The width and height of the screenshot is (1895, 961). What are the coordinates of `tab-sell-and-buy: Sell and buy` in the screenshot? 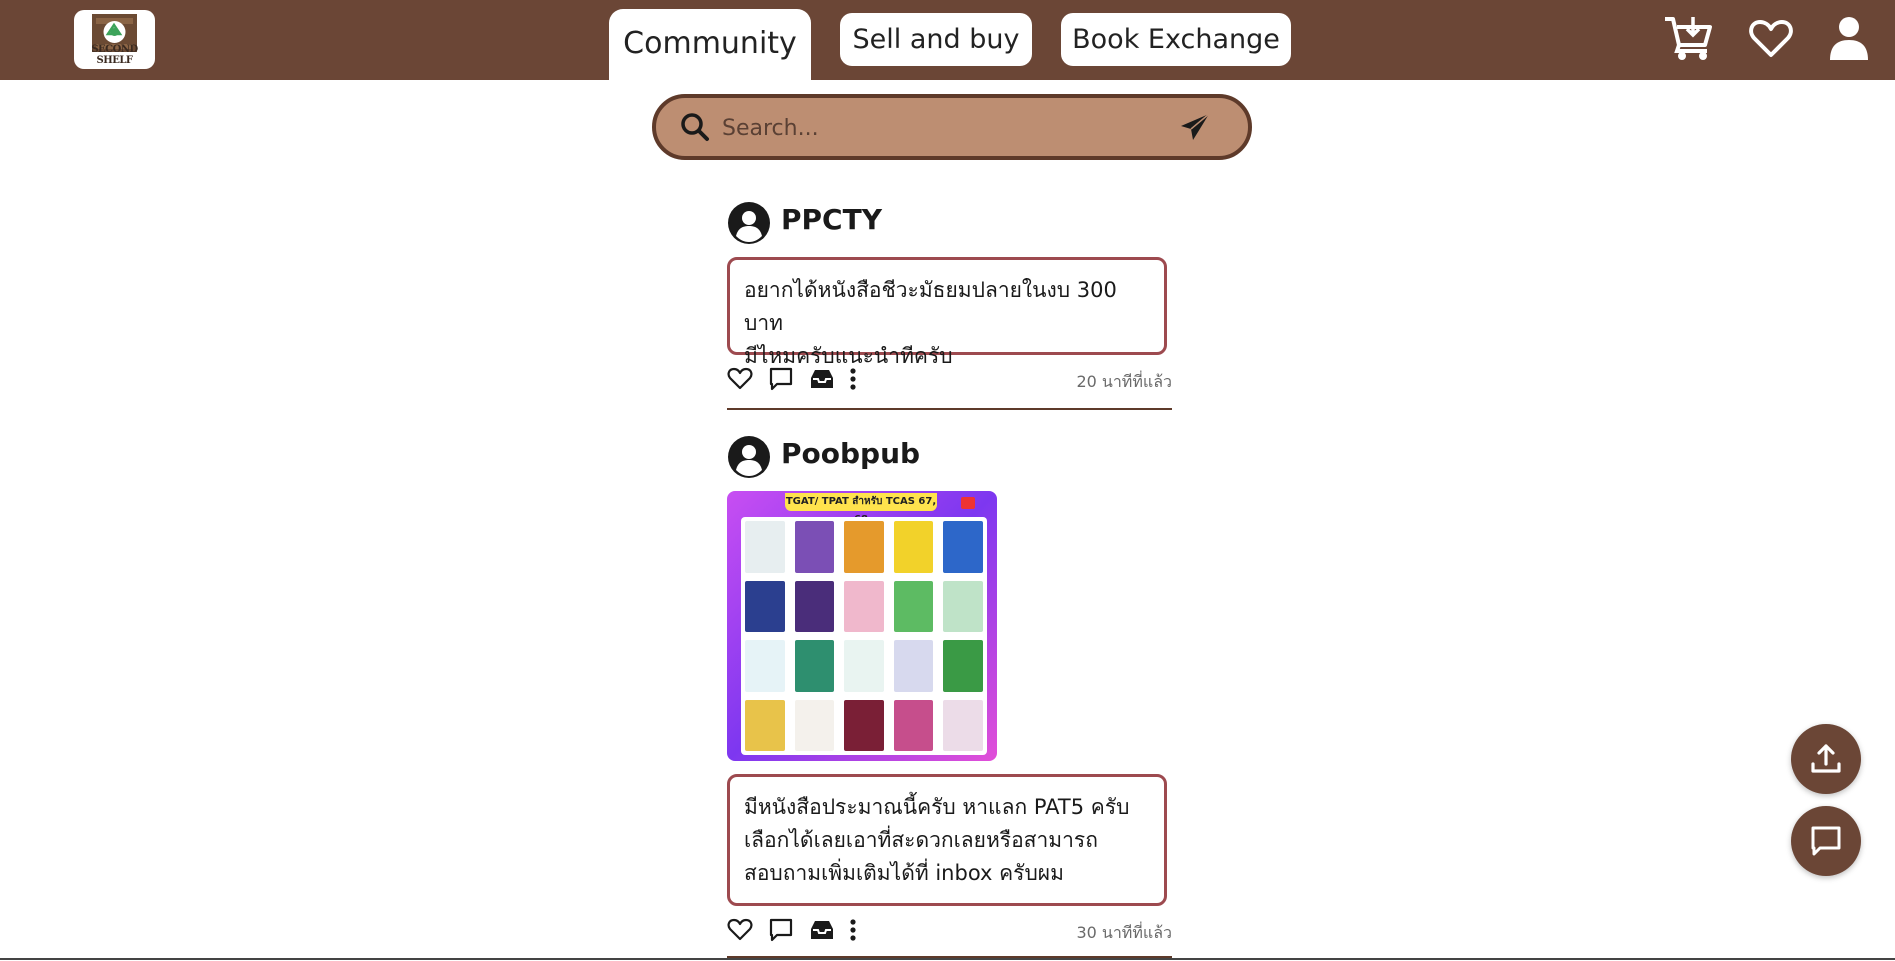 It's located at (936, 39).